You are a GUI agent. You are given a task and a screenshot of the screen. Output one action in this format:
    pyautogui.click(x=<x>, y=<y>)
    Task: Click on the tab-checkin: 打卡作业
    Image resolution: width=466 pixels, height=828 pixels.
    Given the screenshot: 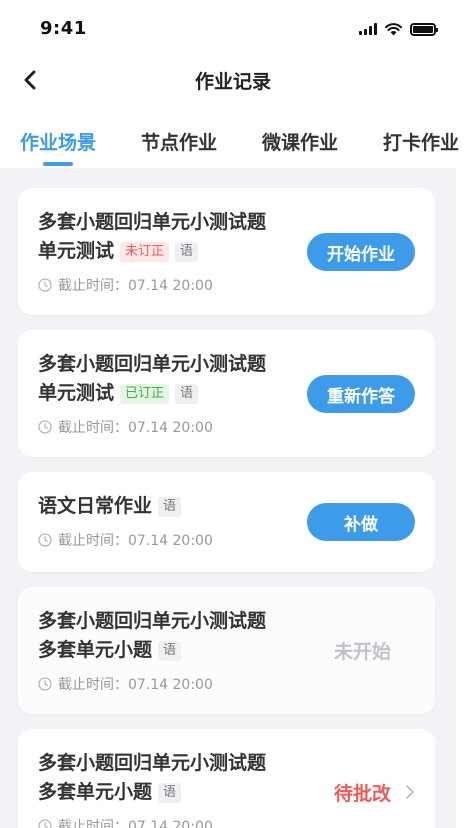 What is the action you would take?
    pyautogui.click(x=421, y=136)
    